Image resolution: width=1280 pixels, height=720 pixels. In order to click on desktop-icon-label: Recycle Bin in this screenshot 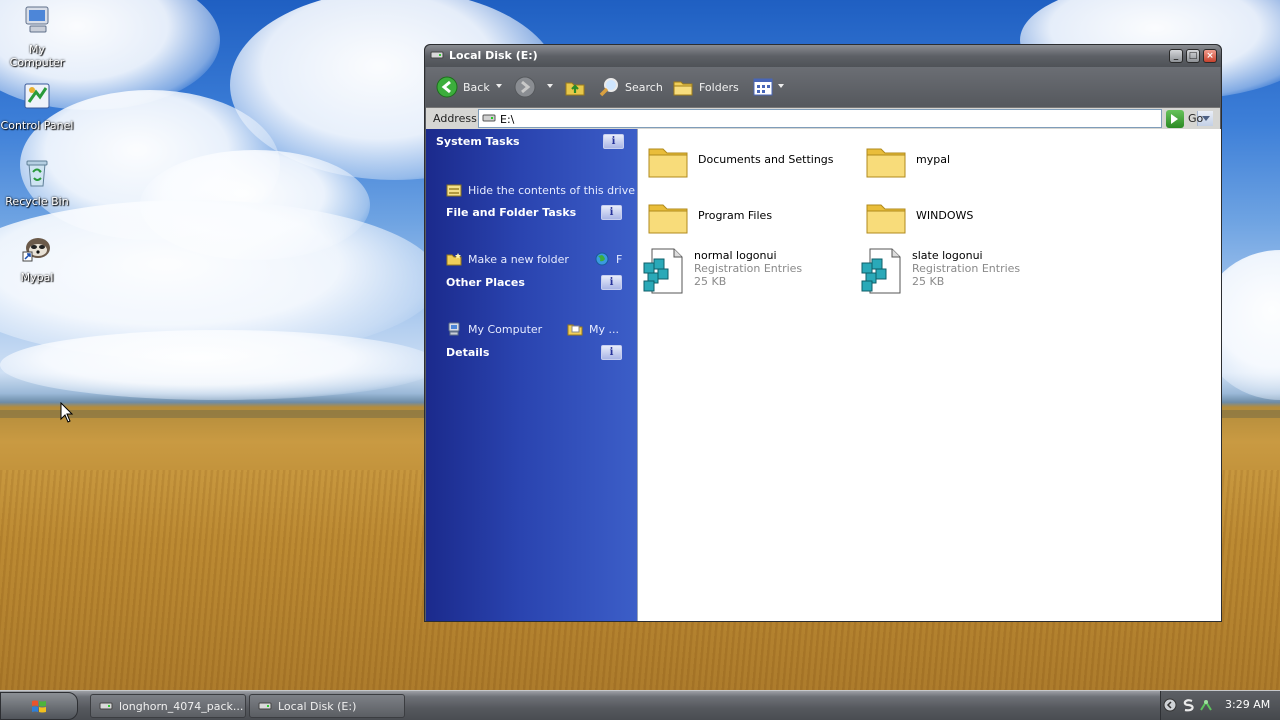, I will do `click(37, 201)`.